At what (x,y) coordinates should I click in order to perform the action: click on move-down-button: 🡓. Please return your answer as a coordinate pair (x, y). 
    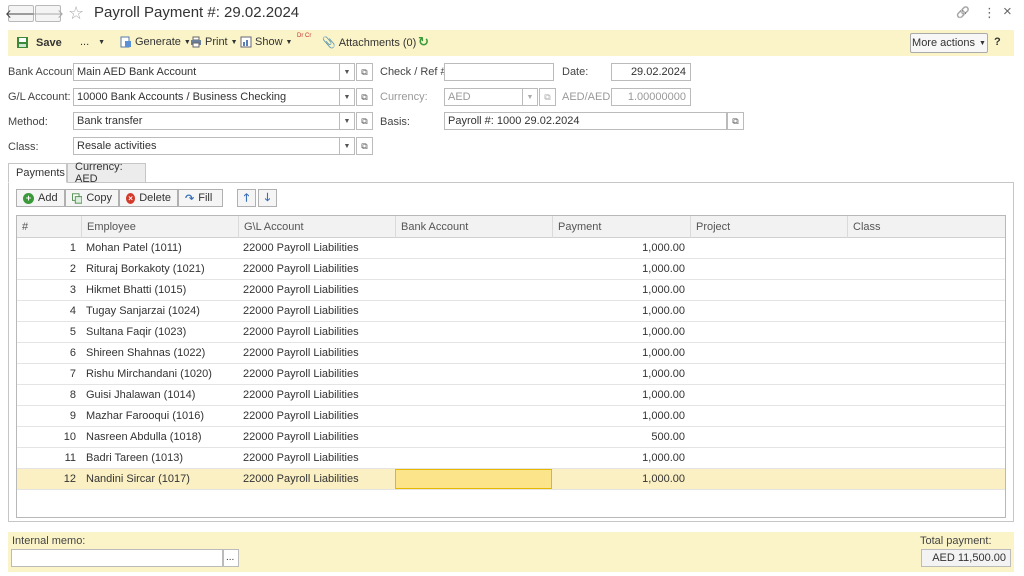
    Looking at the image, I should click on (267, 198).